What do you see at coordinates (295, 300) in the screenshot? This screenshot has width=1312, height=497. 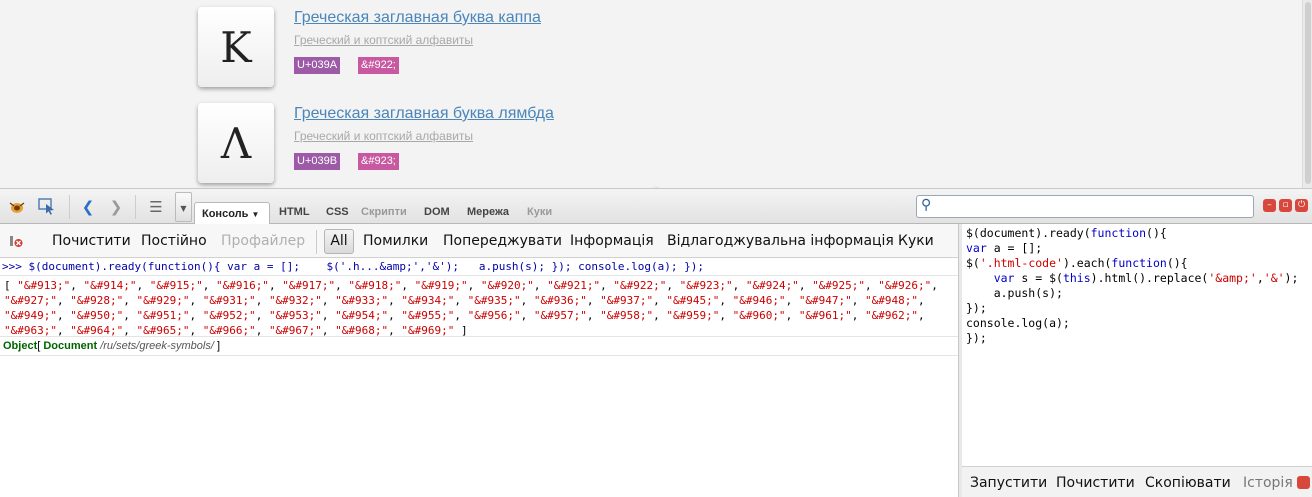 I see `array-string-item: "&#932;"` at bounding box center [295, 300].